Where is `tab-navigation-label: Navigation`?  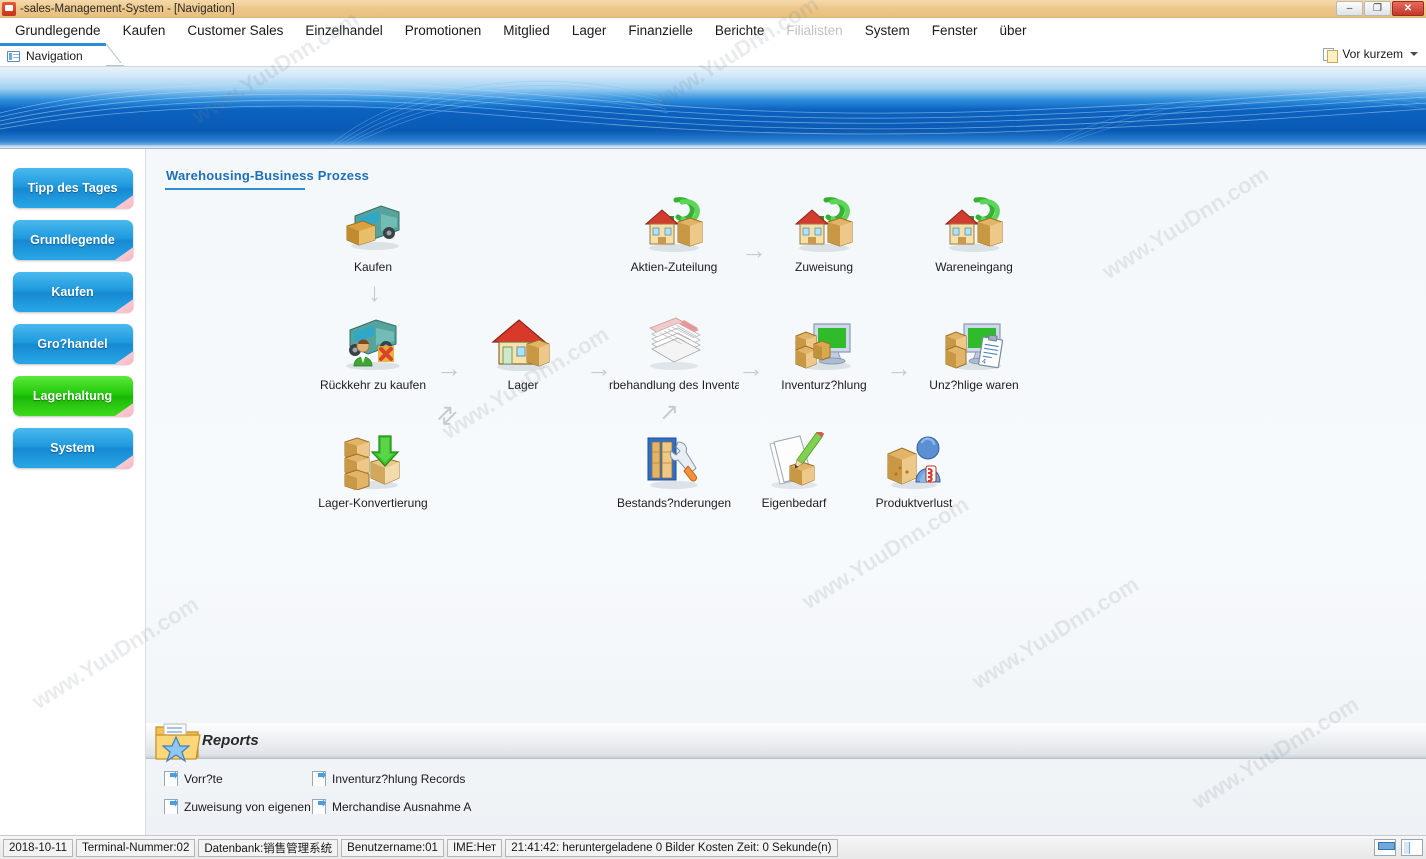 tab-navigation-label: Navigation is located at coordinates (54, 56).